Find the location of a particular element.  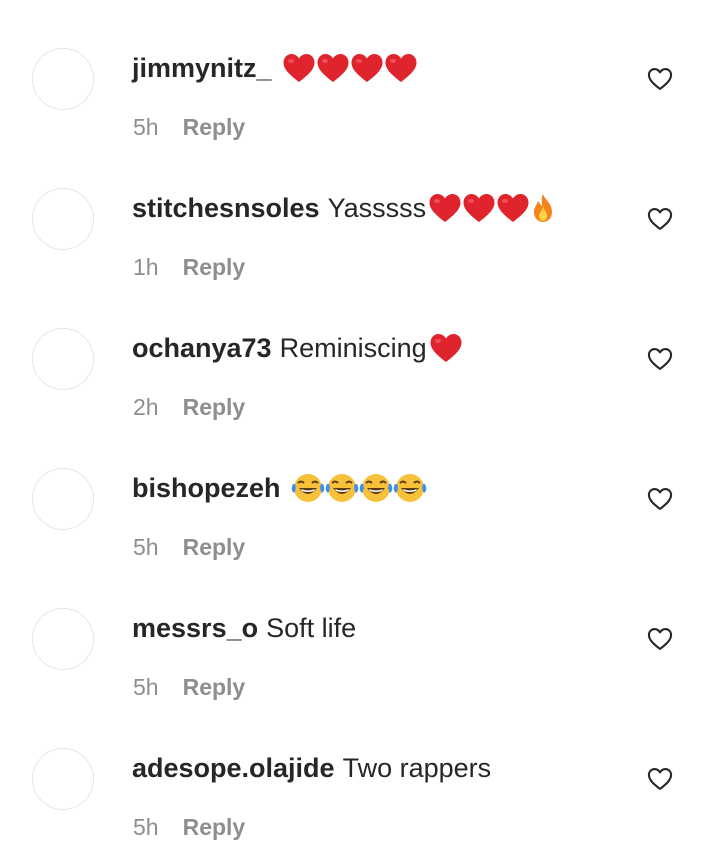

comment-text-line: messrs_o Soft life is located at coordinates (245, 628).